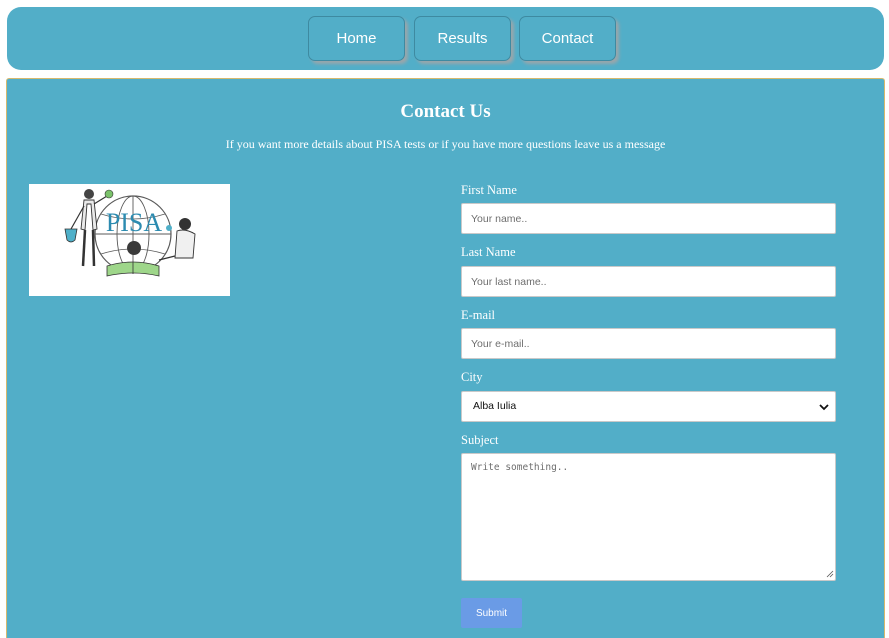  I want to click on city-select: Alba Iulia, so click(648, 406).